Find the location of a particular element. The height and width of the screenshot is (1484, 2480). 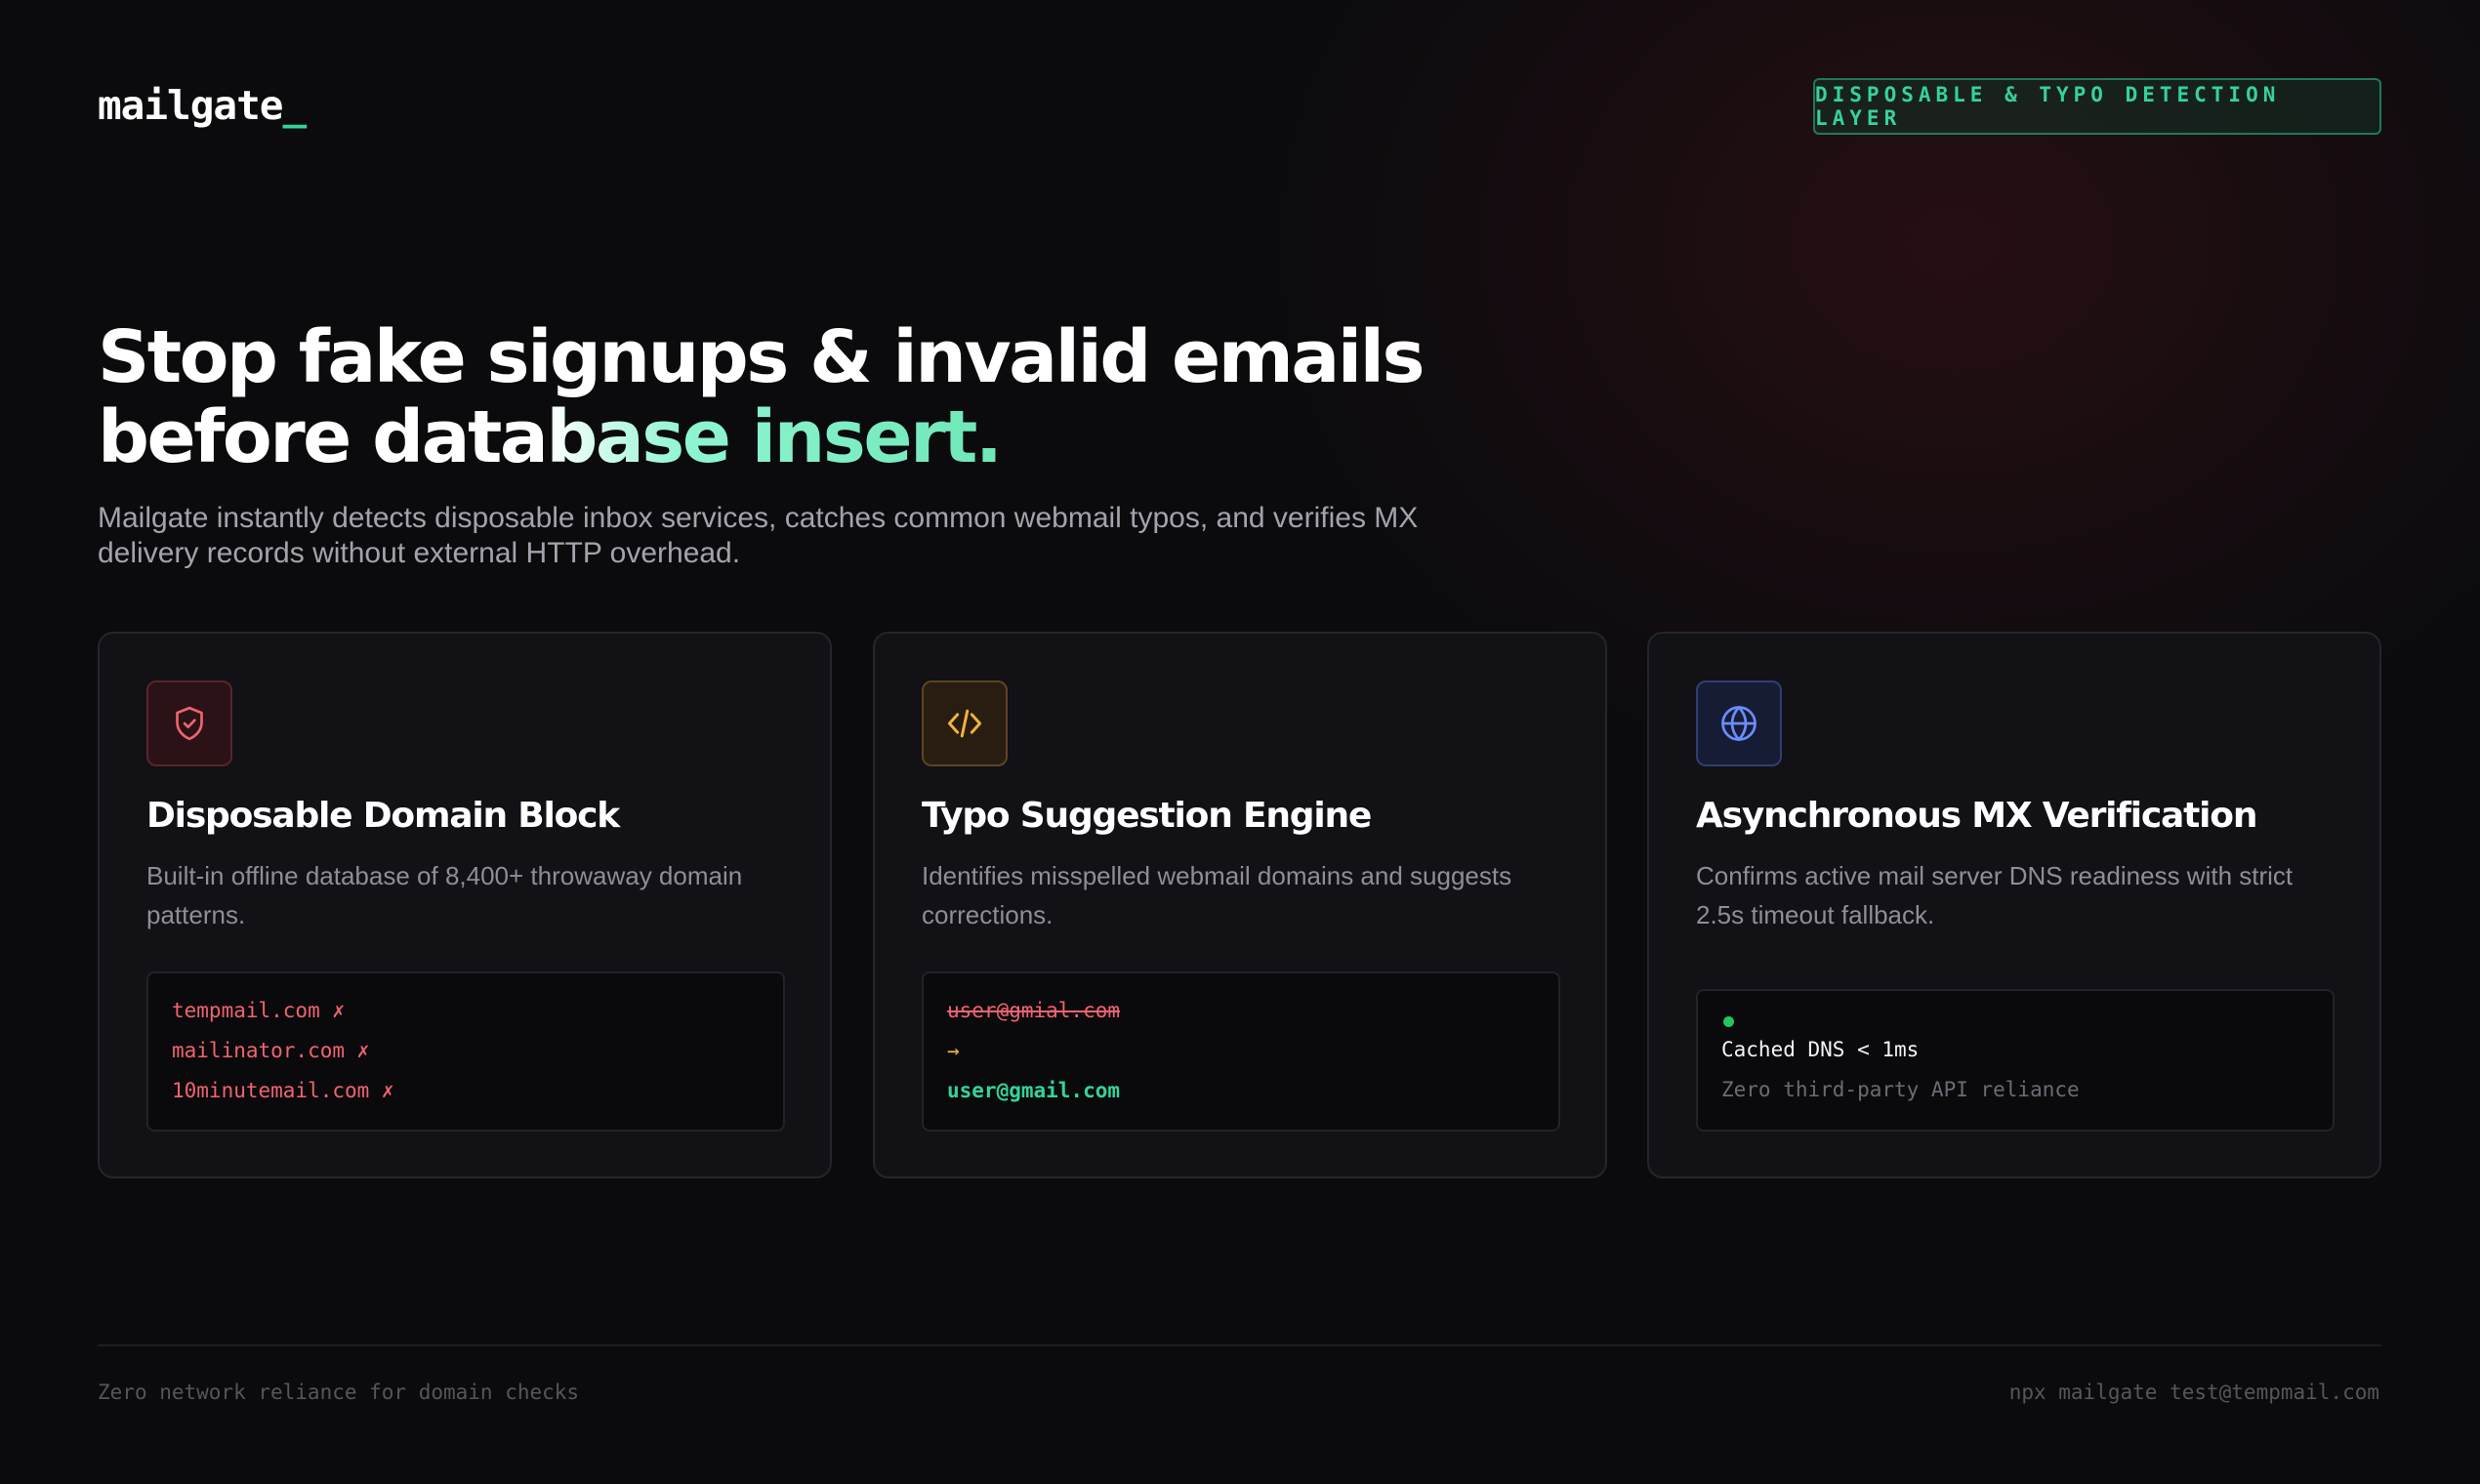

status-dot-icon is located at coordinates (1729, 1022).